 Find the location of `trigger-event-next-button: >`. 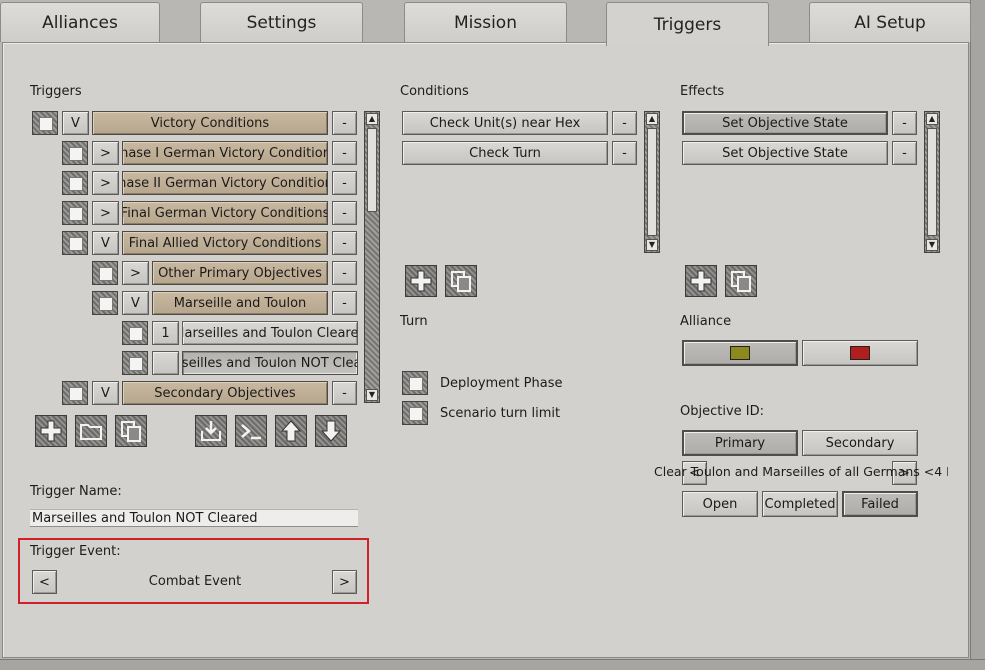

trigger-event-next-button: > is located at coordinates (344, 582).